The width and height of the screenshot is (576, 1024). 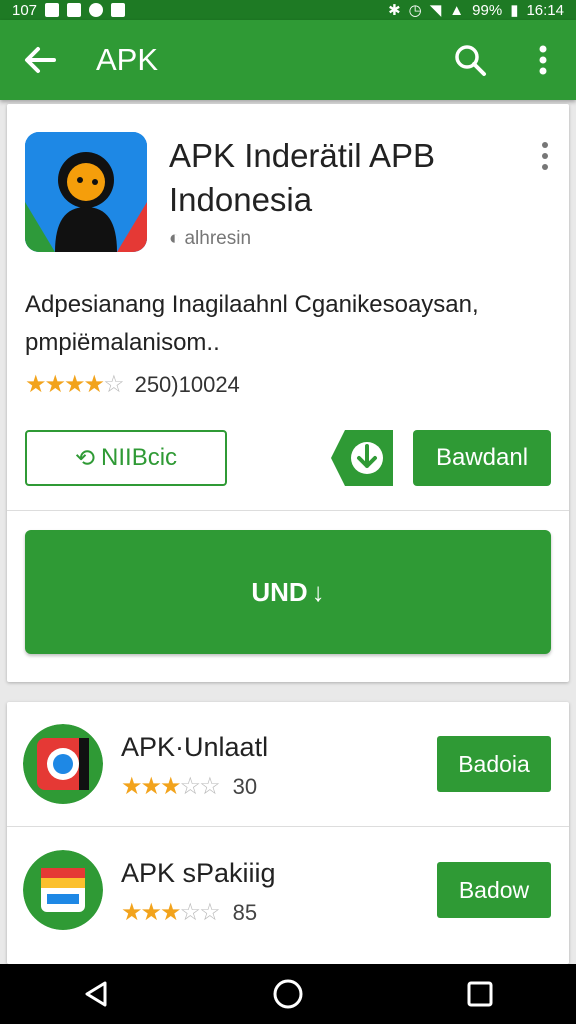 I want to click on download-button: Badoia, so click(x=494, y=764).